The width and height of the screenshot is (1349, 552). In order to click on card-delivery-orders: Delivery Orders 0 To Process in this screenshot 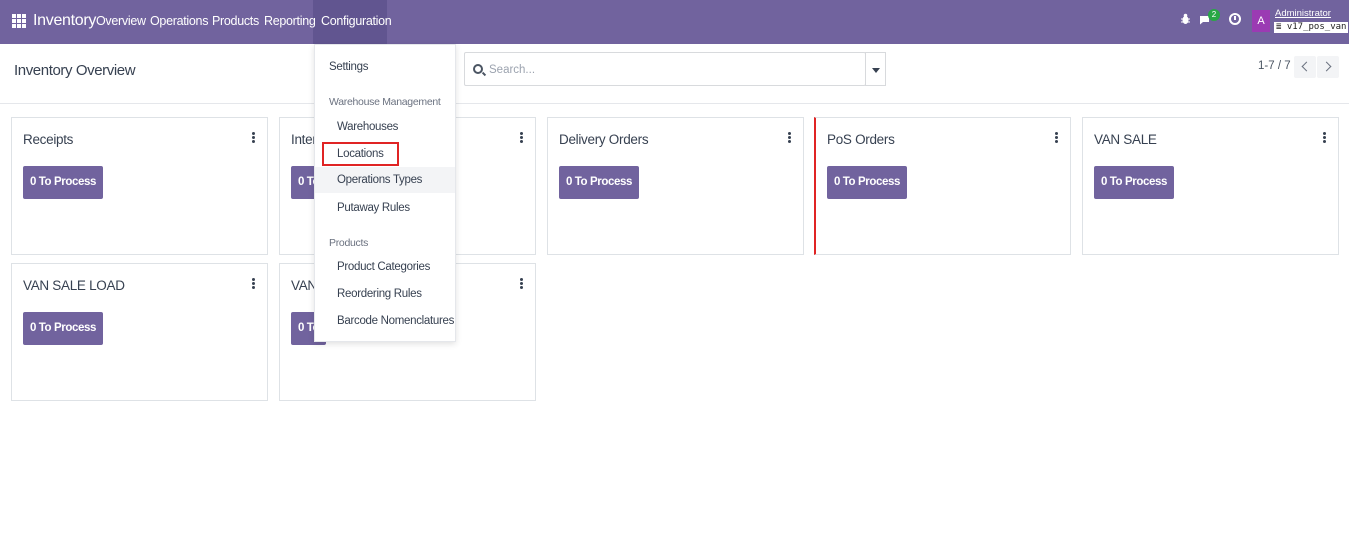, I will do `click(675, 186)`.